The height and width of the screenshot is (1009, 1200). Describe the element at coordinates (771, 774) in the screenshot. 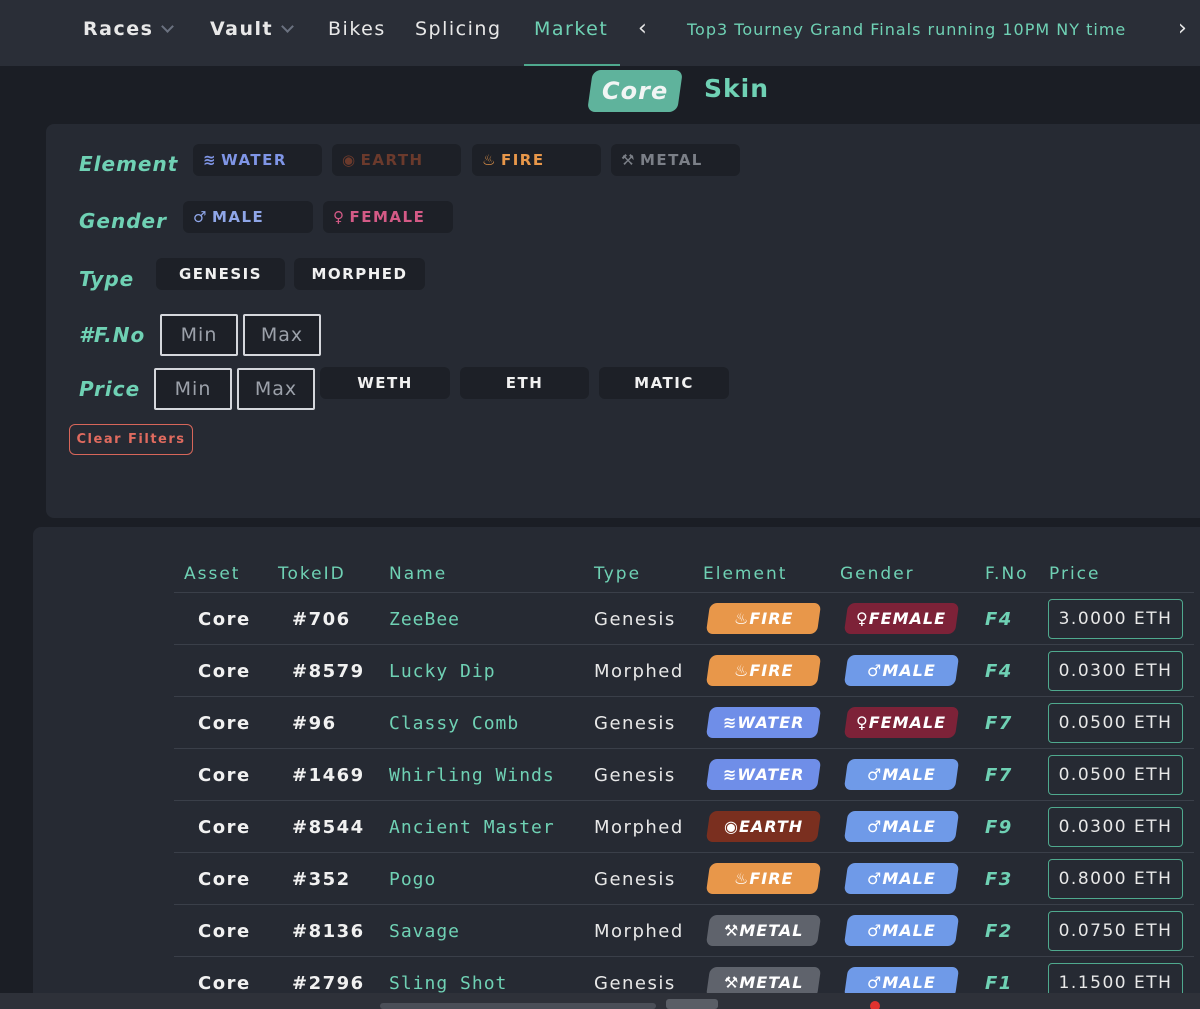

I see `element-badge-label: WATER` at that location.